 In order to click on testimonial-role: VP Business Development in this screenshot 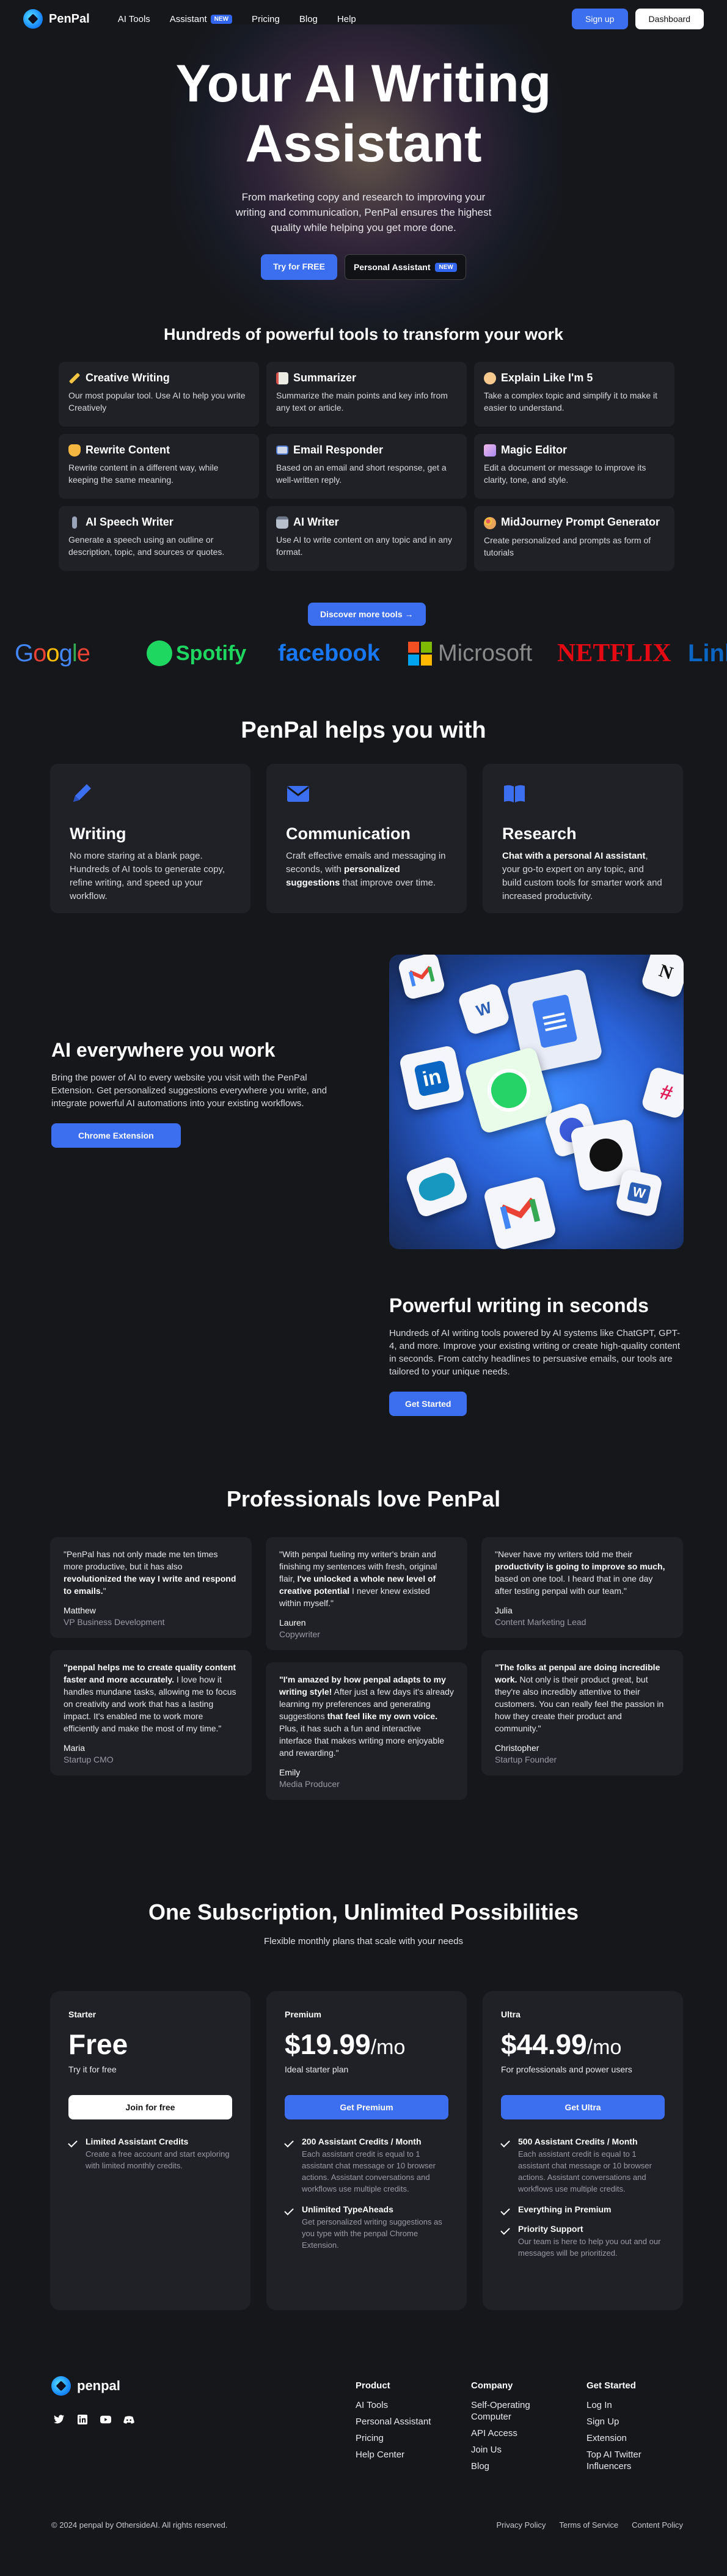, I will do `click(114, 1622)`.